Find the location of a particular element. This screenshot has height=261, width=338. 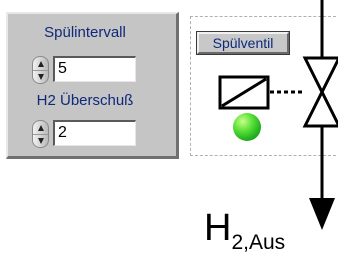

arrow-down-icon is located at coordinates (322, 214).